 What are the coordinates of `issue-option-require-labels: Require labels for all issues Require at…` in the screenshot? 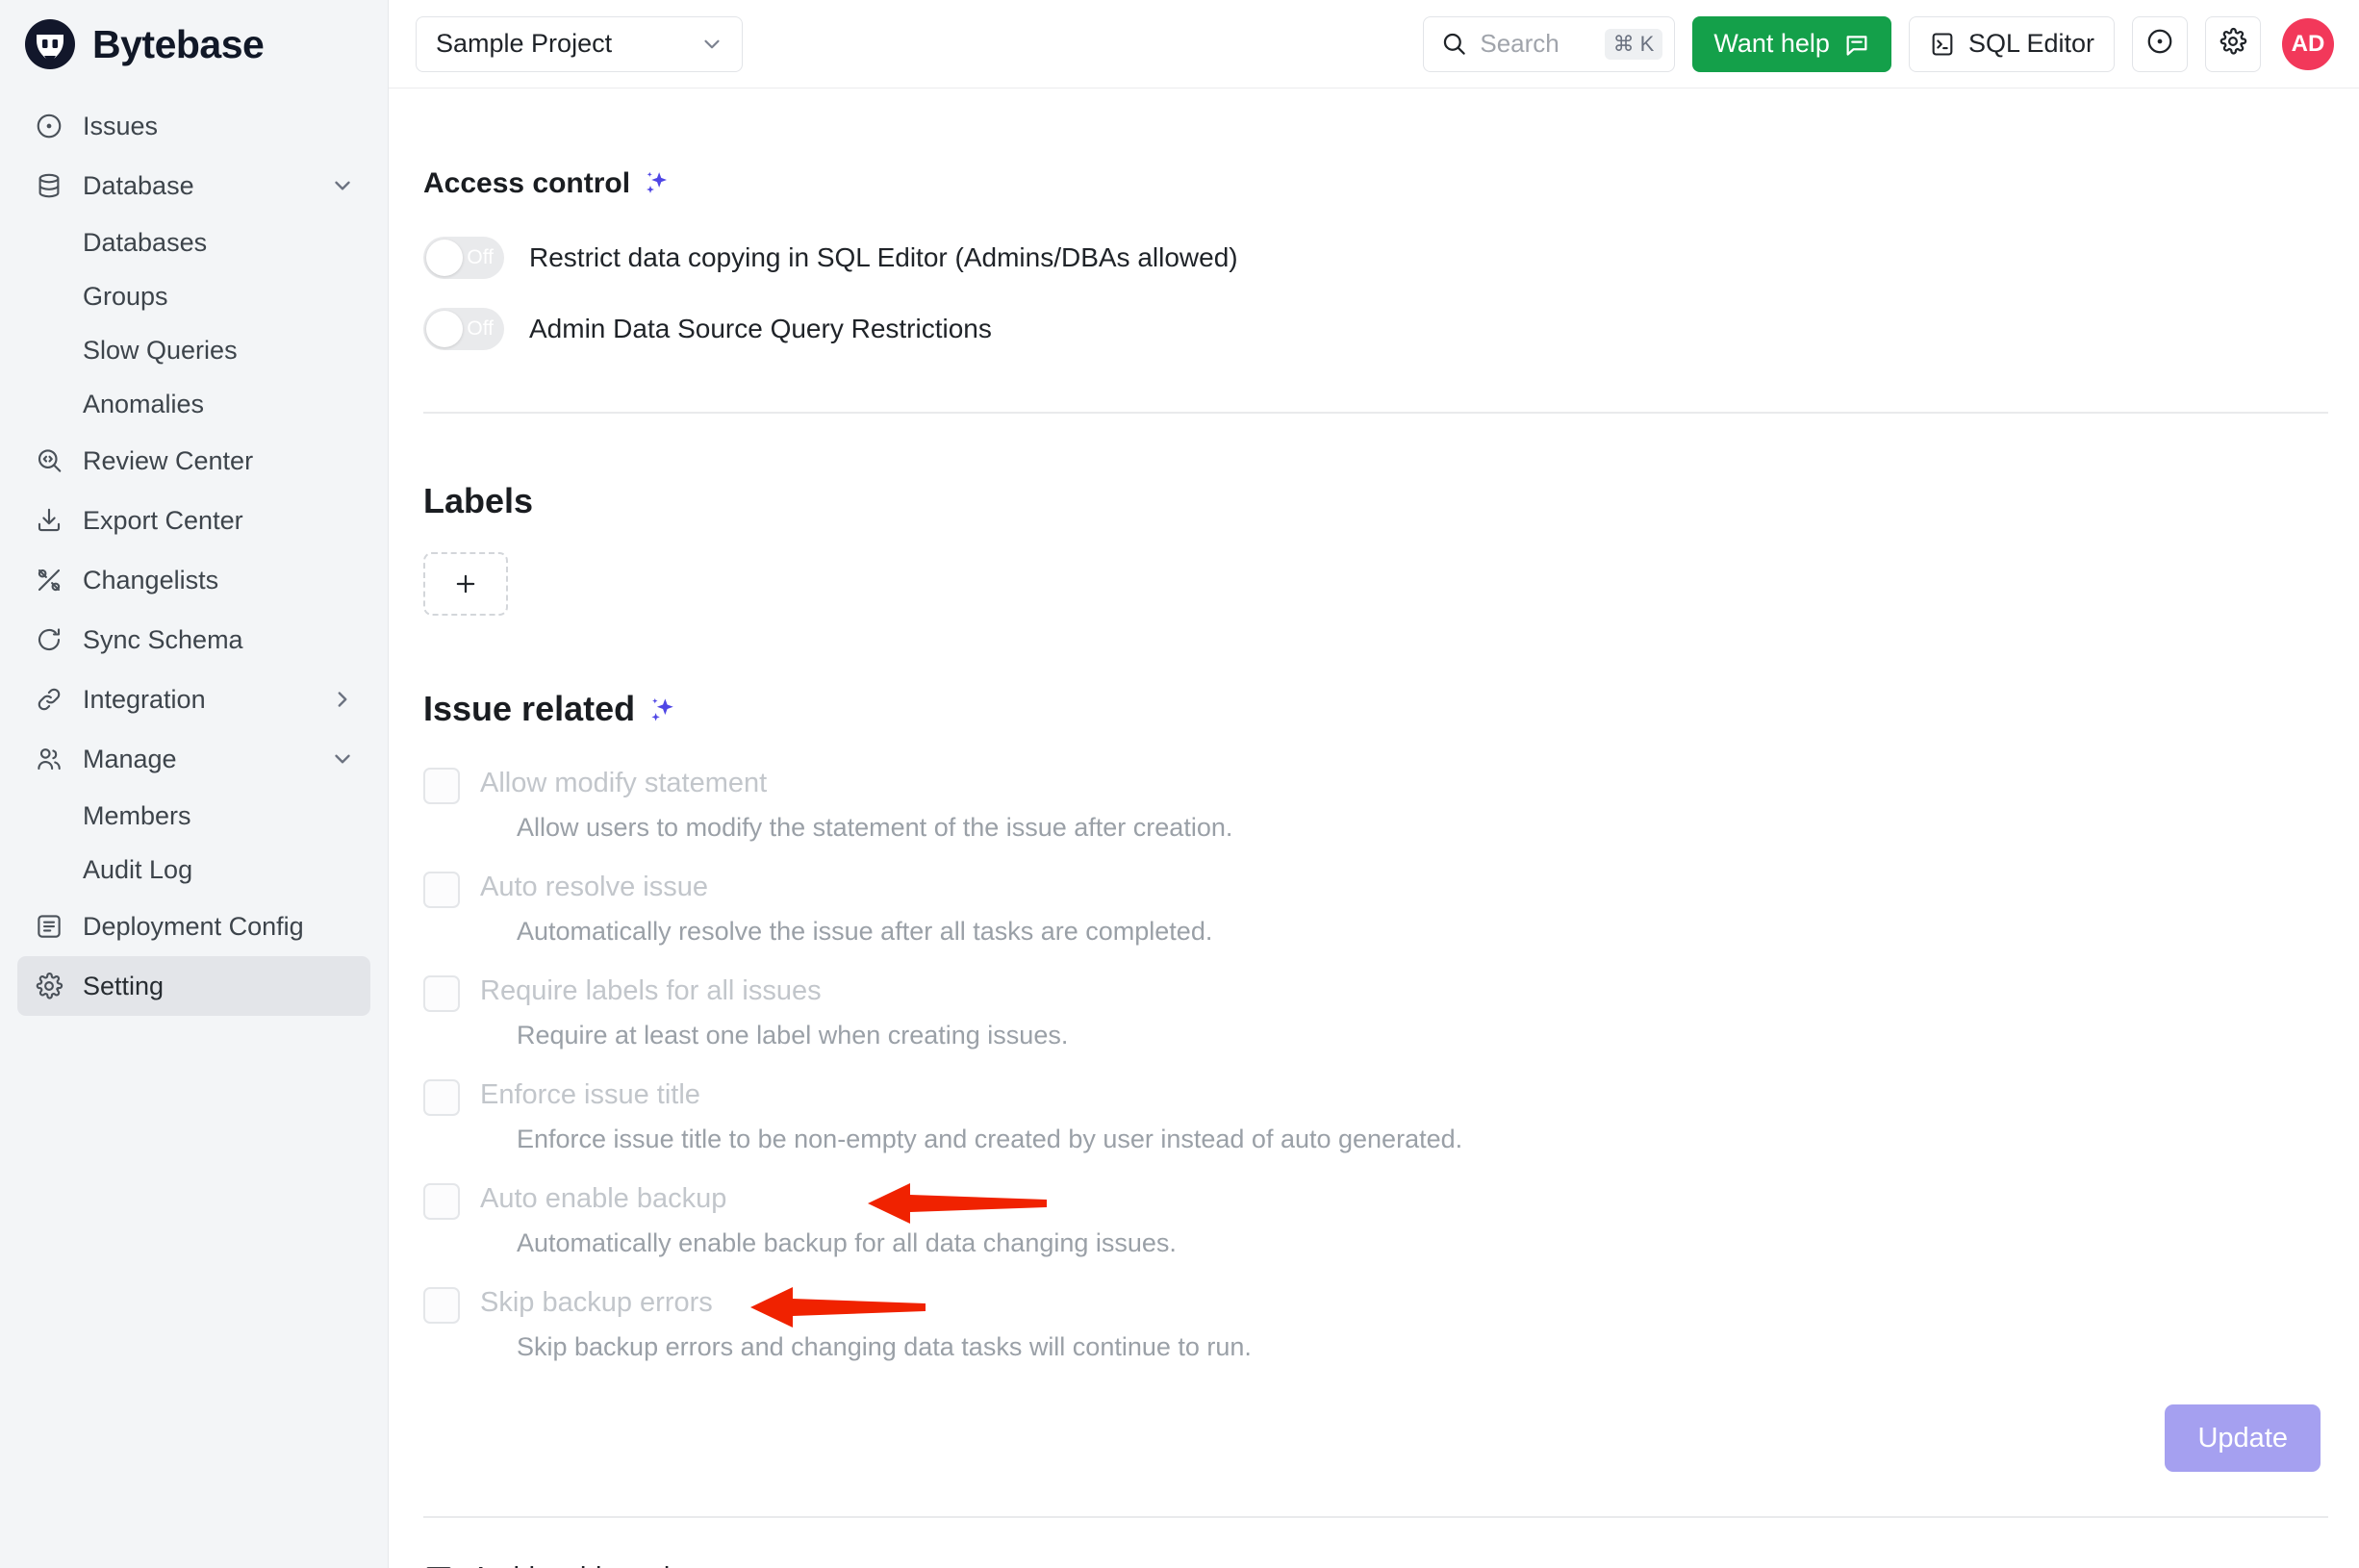 It's located at (1375, 1012).